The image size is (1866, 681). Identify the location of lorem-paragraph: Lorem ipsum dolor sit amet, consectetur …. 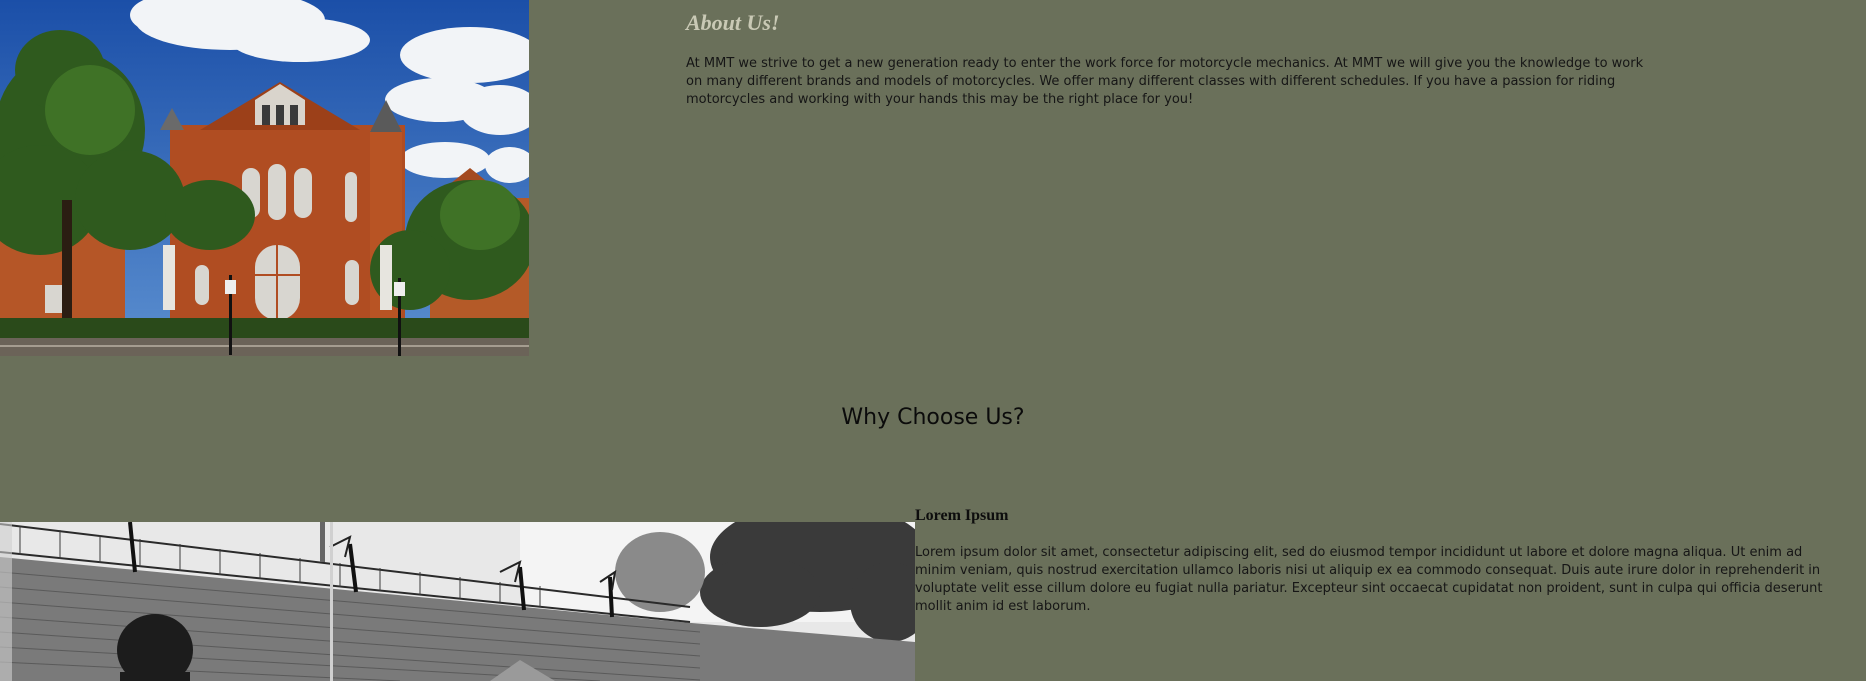
(1369, 579).